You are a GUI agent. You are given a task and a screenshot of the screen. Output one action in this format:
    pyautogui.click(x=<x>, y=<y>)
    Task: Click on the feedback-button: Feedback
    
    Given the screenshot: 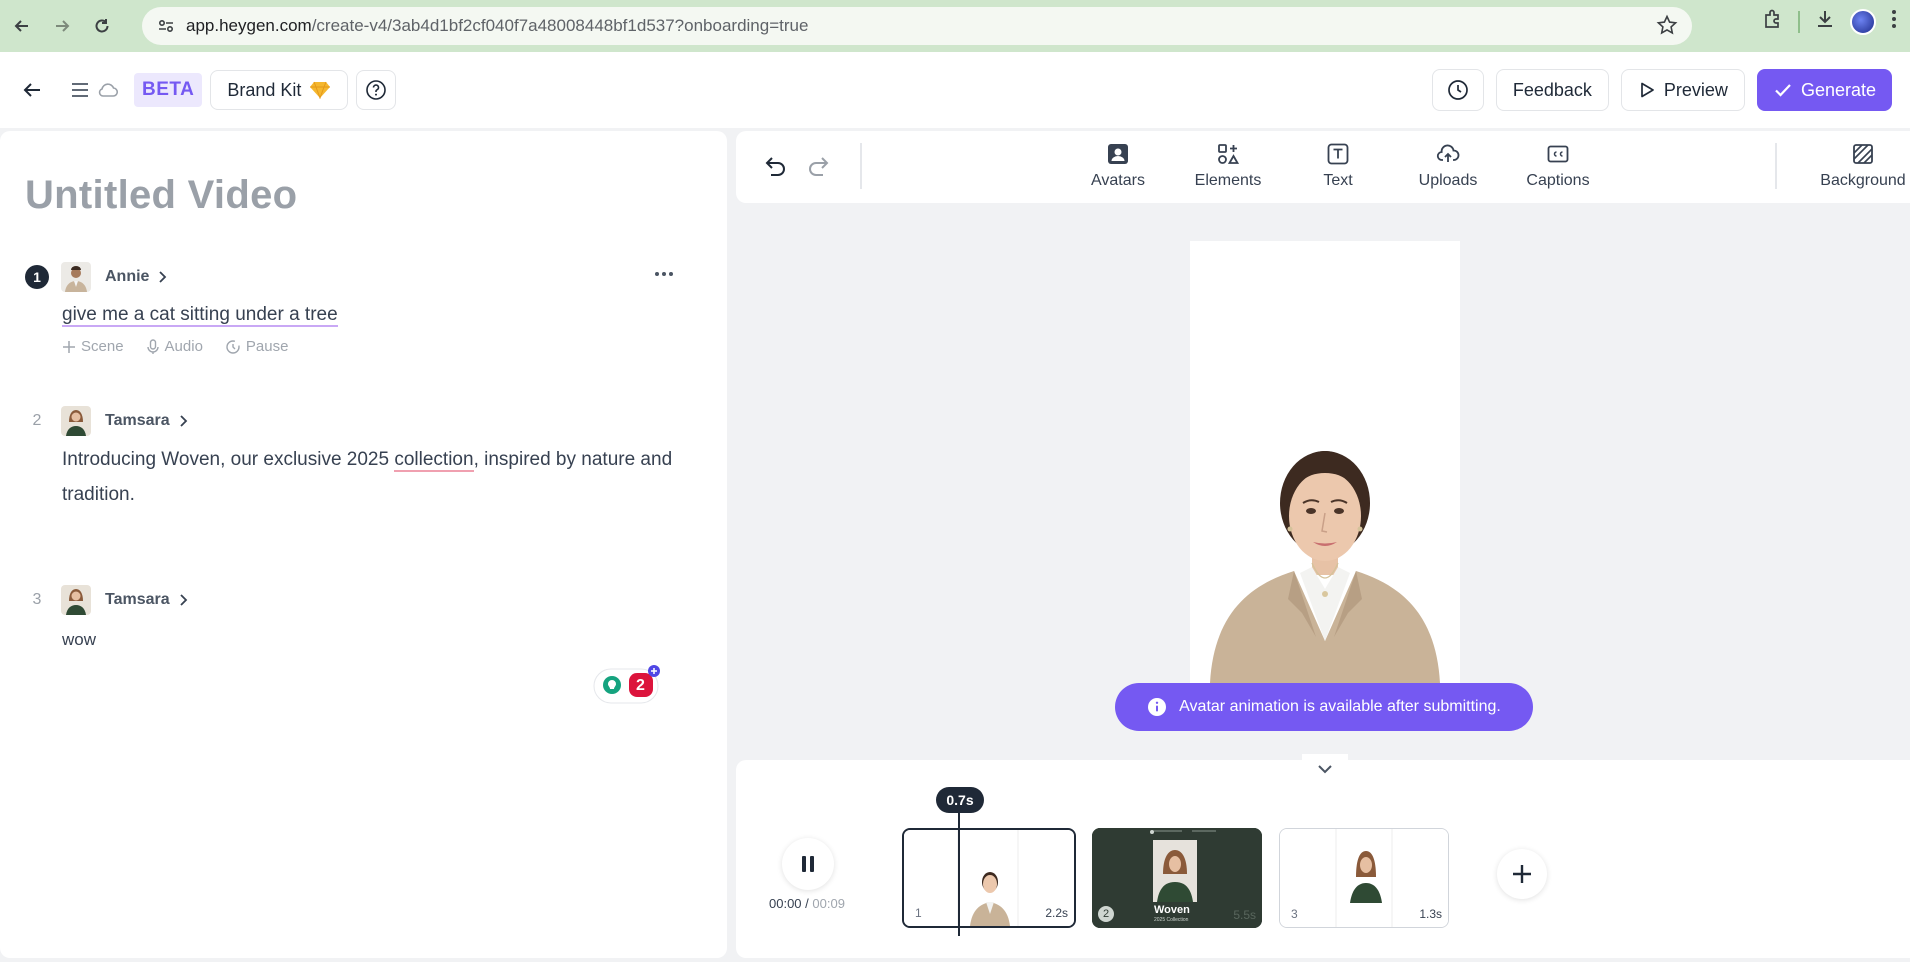 What is the action you would take?
    pyautogui.click(x=1552, y=90)
    